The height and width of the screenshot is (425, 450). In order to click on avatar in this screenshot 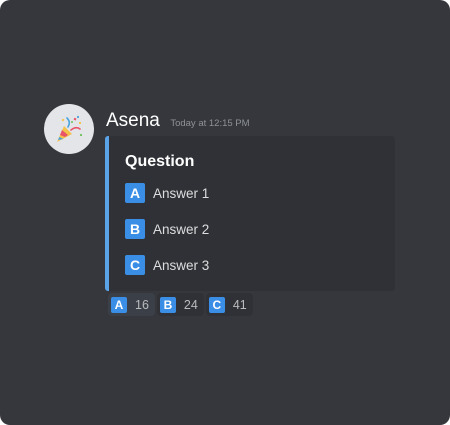, I will do `click(69, 129)`.